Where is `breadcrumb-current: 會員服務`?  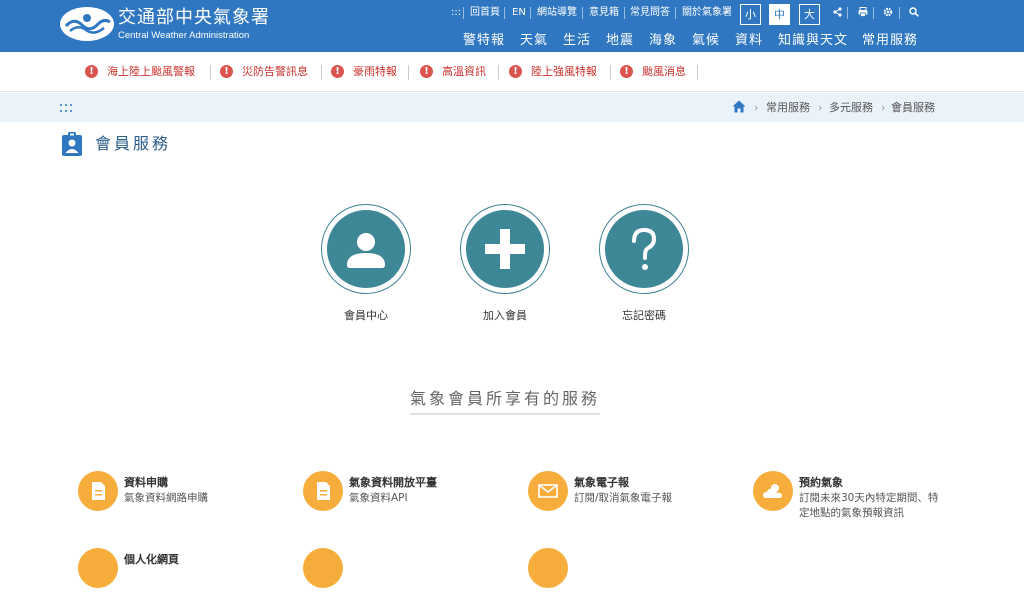 breadcrumb-current: 會員服務 is located at coordinates (913, 107).